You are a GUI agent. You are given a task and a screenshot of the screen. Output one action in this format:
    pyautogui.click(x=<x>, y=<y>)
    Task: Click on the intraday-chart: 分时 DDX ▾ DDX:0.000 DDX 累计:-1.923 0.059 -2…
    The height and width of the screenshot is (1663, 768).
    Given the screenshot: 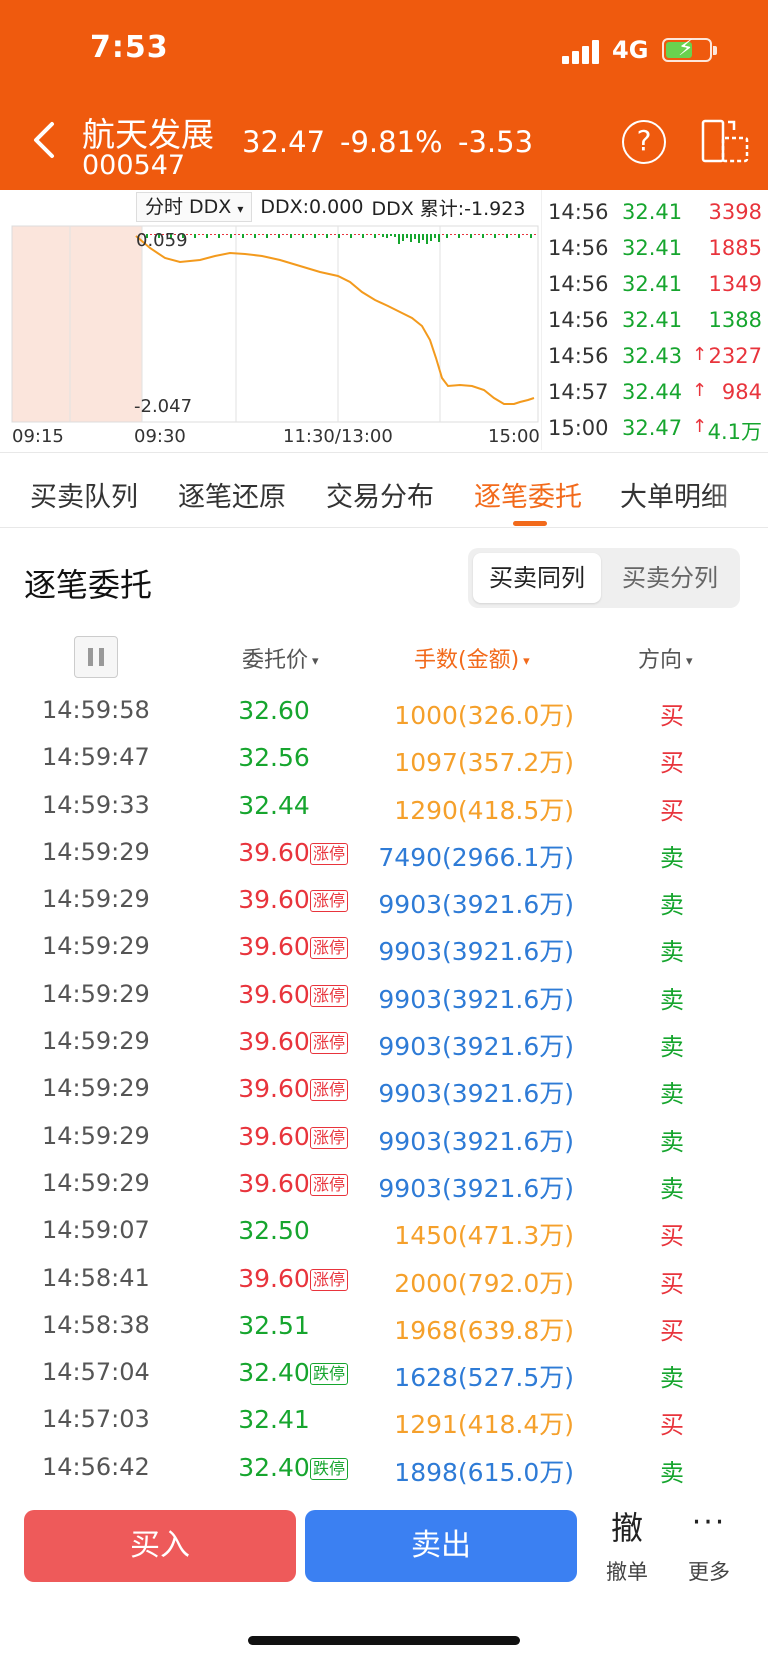 What is the action you would take?
    pyautogui.click(x=271, y=320)
    